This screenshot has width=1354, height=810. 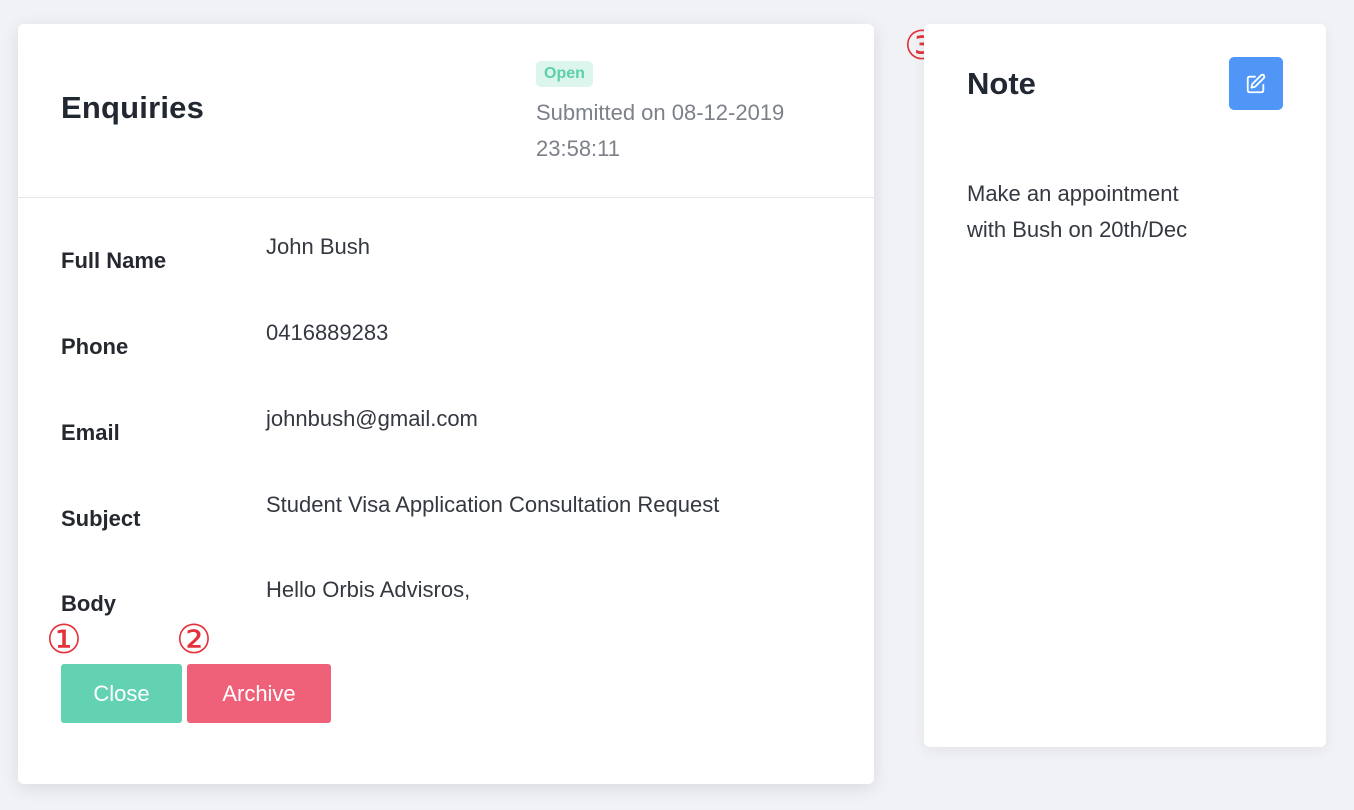 What do you see at coordinates (95, 346) in the screenshot?
I see `field-label-phone: Phone` at bounding box center [95, 346].